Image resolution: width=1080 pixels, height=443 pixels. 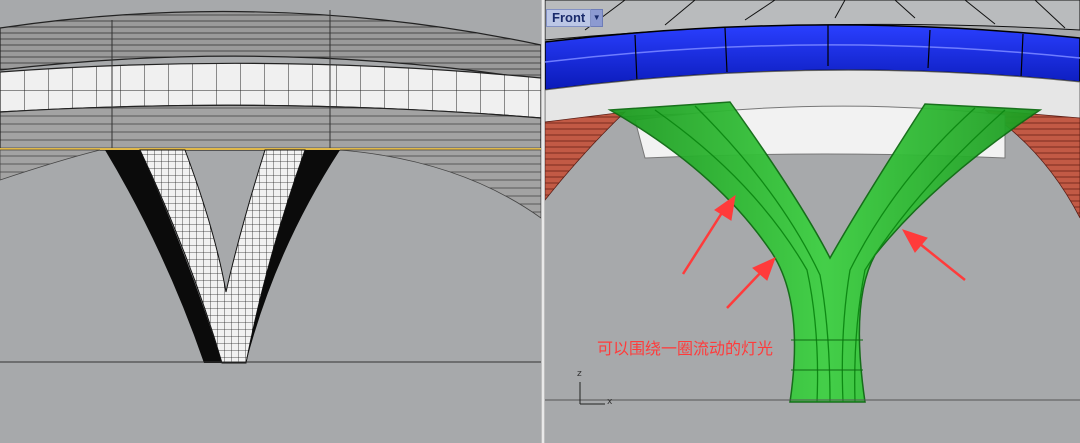 What do you see at coordinates (270, 127) in the screenshot?
I see `canopy-lower-band` at bounding box center [270, 127].